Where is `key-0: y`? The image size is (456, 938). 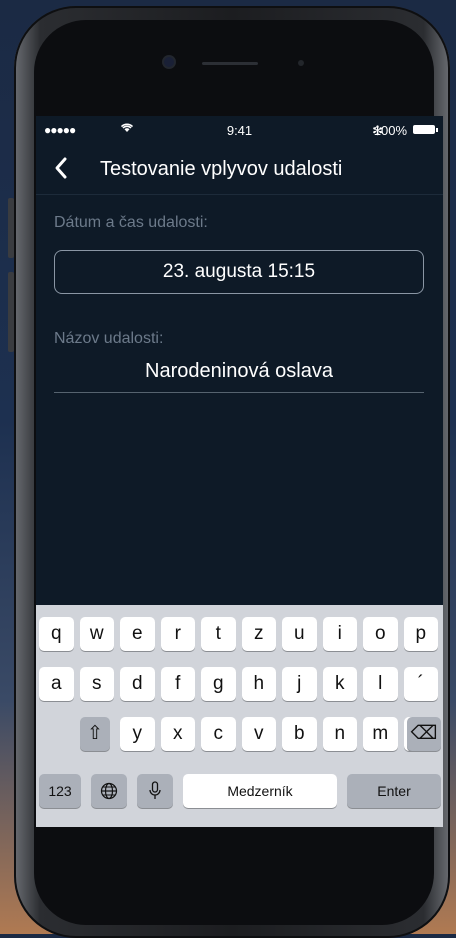
key-0: y is located at coordinates (137, 734).